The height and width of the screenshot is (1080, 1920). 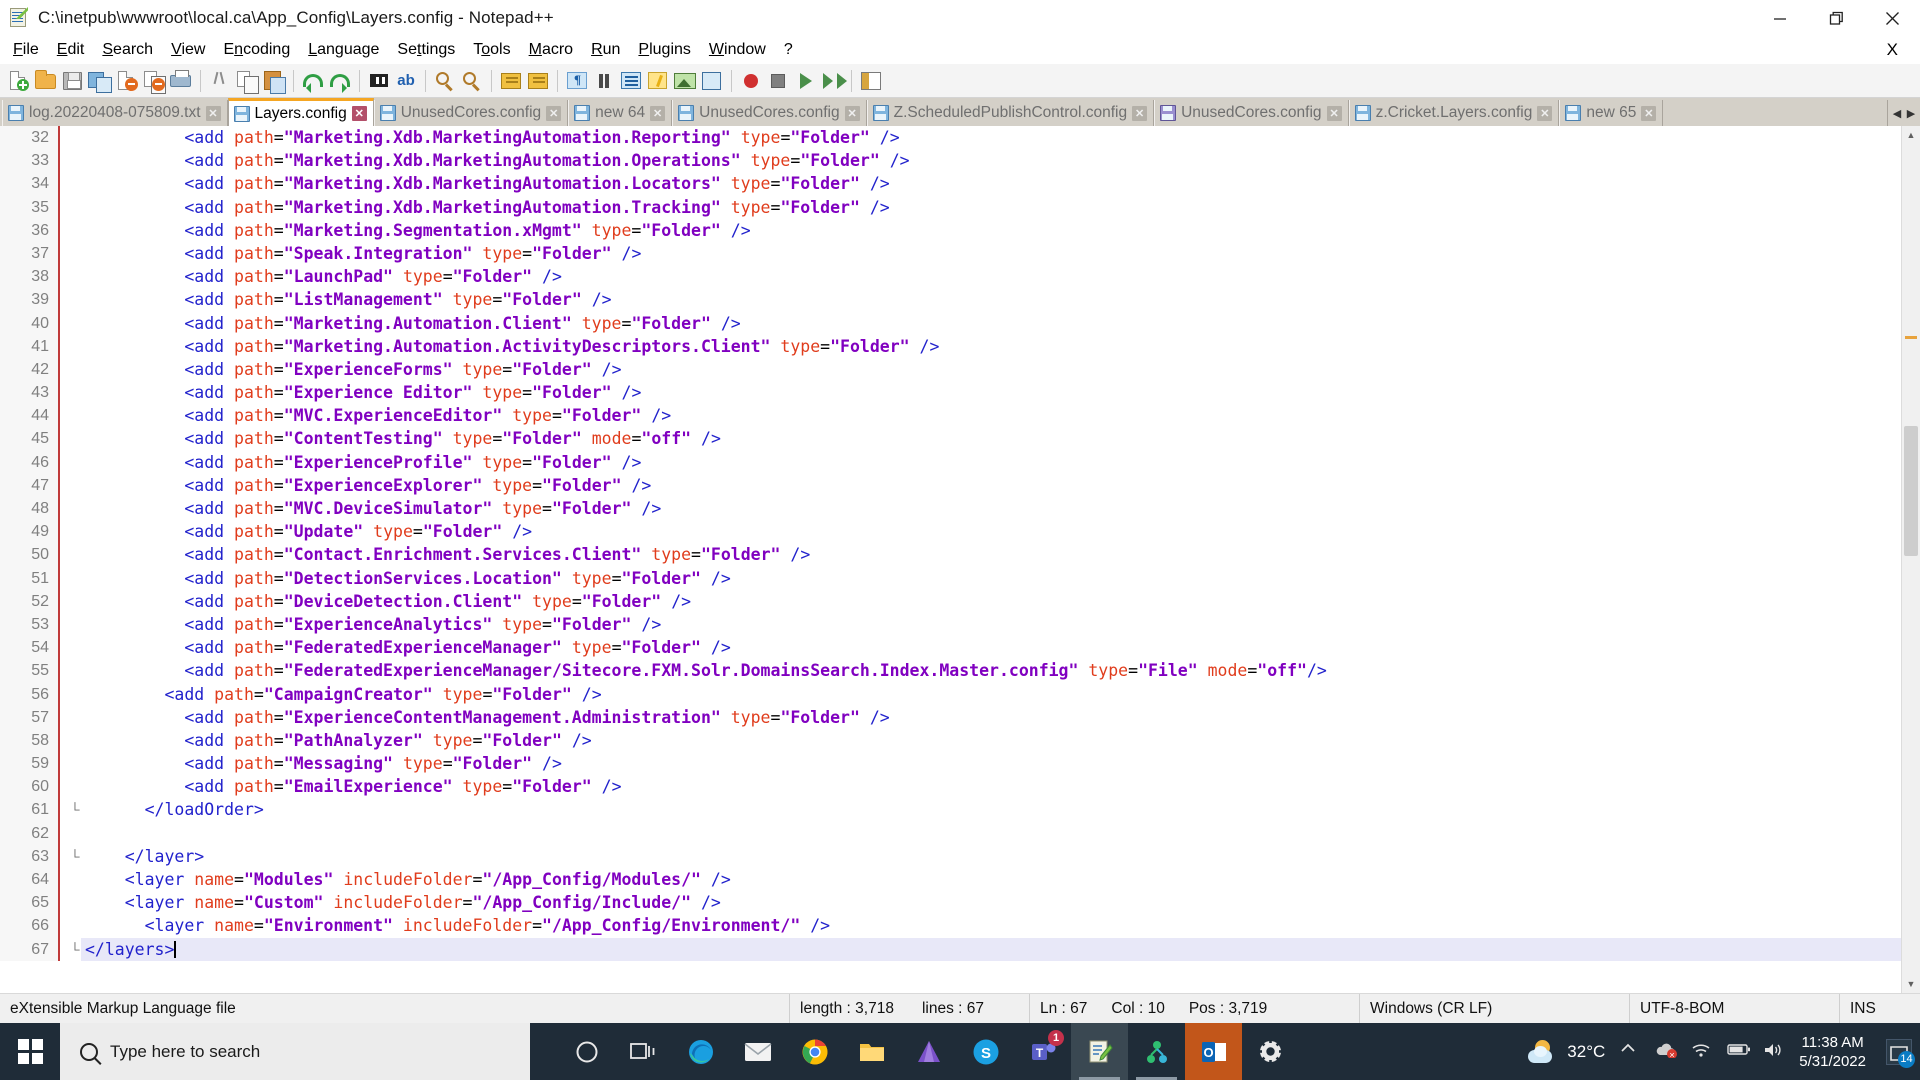 I want to click on tab-scroll-right-button: ▶, so click(x=1911, y=113).